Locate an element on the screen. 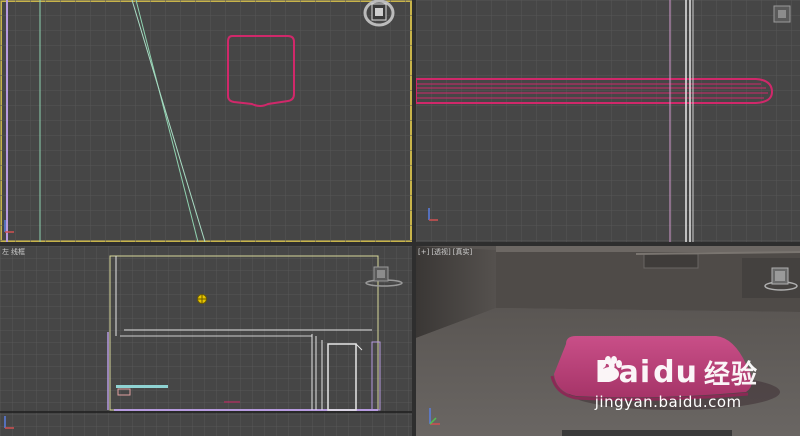 This screenshot has width=800, height=436. viewport-label-bottom-right: [+] [透视] [真实] is located at coordinates (446, 252).